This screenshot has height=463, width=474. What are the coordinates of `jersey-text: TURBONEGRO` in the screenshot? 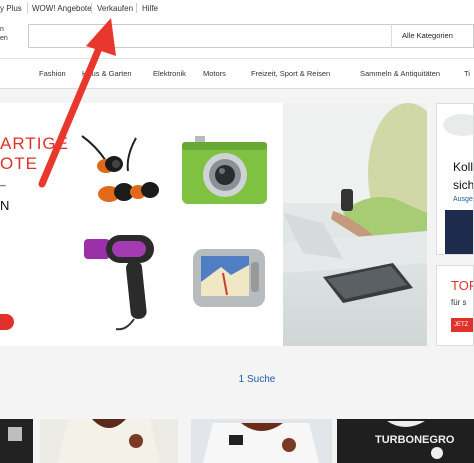 It's located at (415, 440).